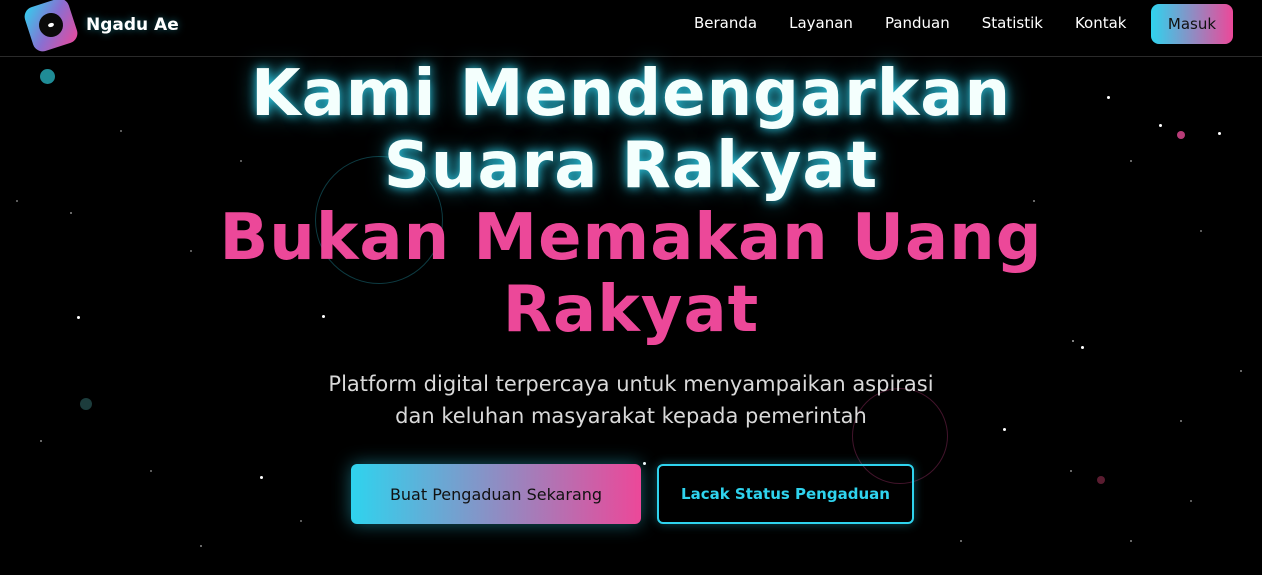 The image size is (1262, 575). Describe the element at coordinates (725, 23) in the screenshot. I see `nav-link-beranda: Beranda` at that location.